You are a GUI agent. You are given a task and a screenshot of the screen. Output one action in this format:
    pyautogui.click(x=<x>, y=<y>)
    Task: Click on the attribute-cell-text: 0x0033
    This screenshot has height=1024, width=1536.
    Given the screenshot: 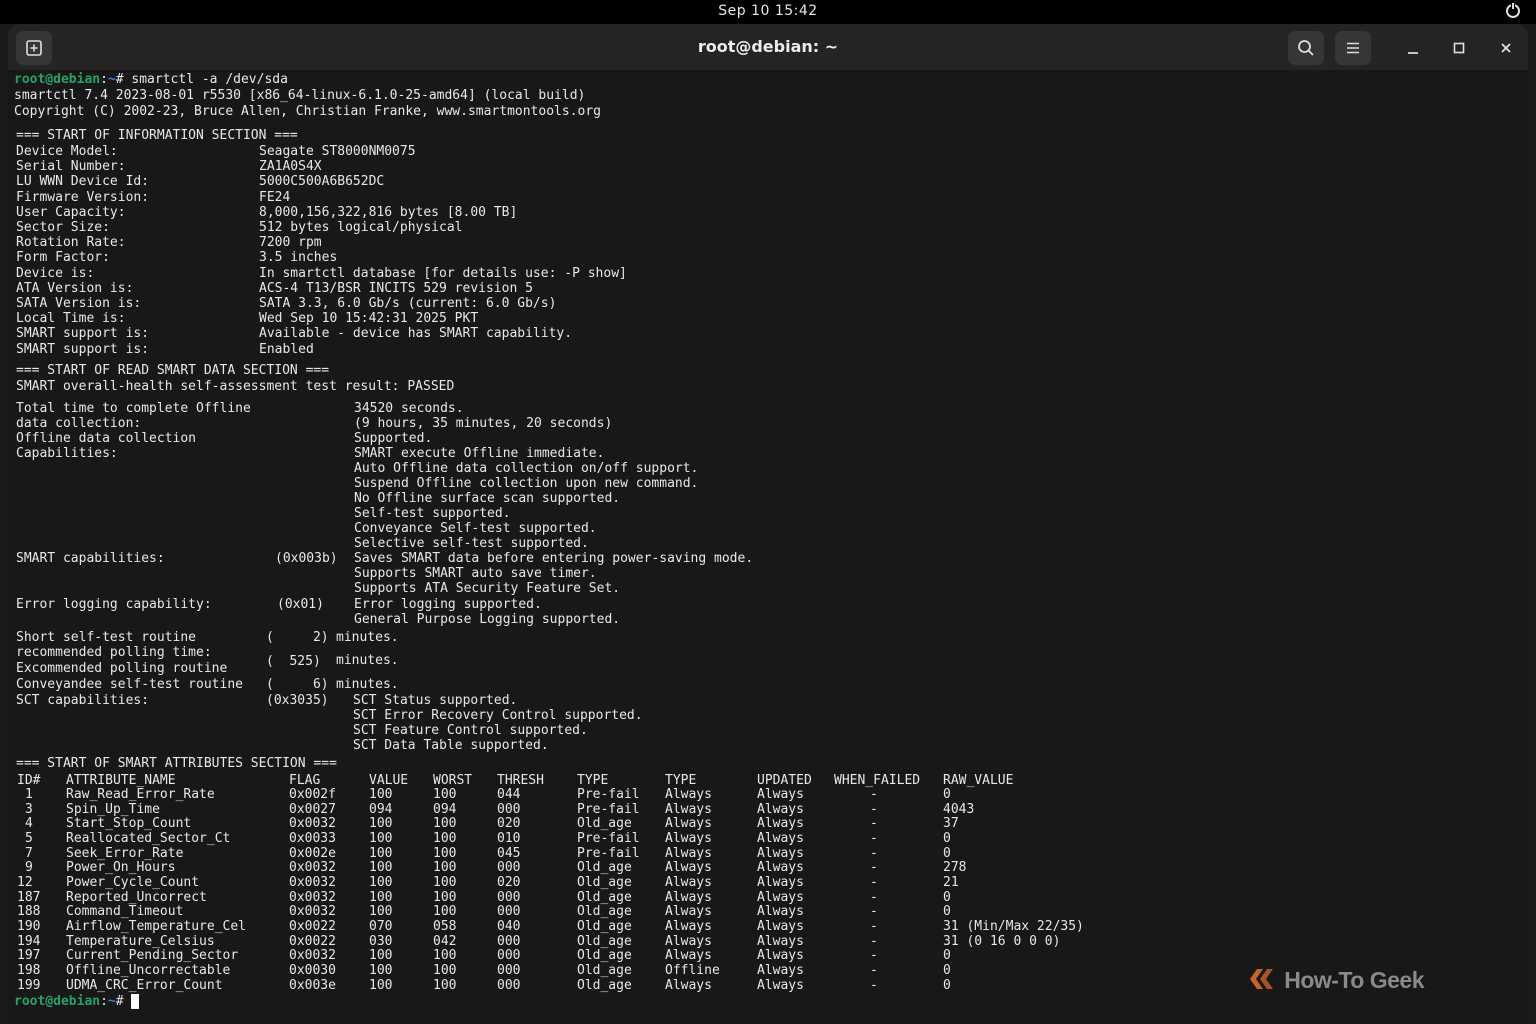 What is the action you would take?
    pyautogui.click(x=312, y=838)
    